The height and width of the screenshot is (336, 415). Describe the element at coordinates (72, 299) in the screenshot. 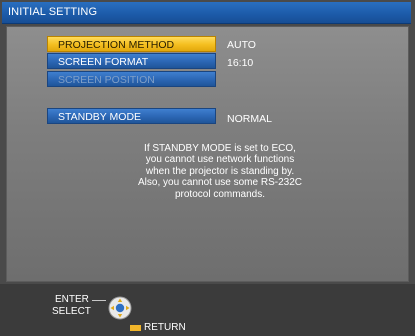

I see `enter-label: ENTER` at that location.